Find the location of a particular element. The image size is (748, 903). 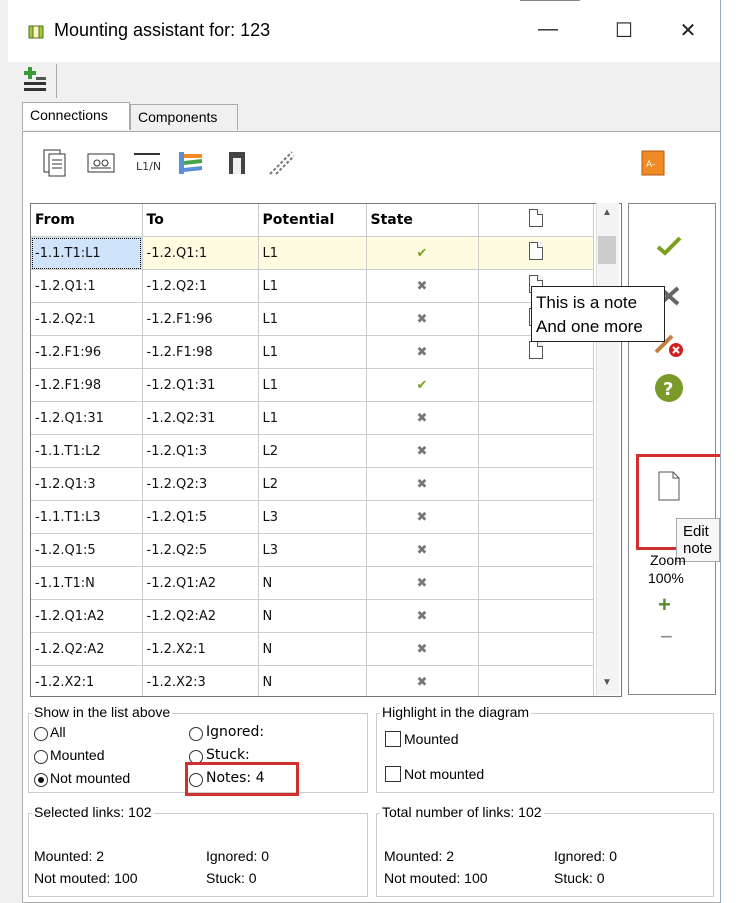

radio-all is located at coordinates (41, 734).